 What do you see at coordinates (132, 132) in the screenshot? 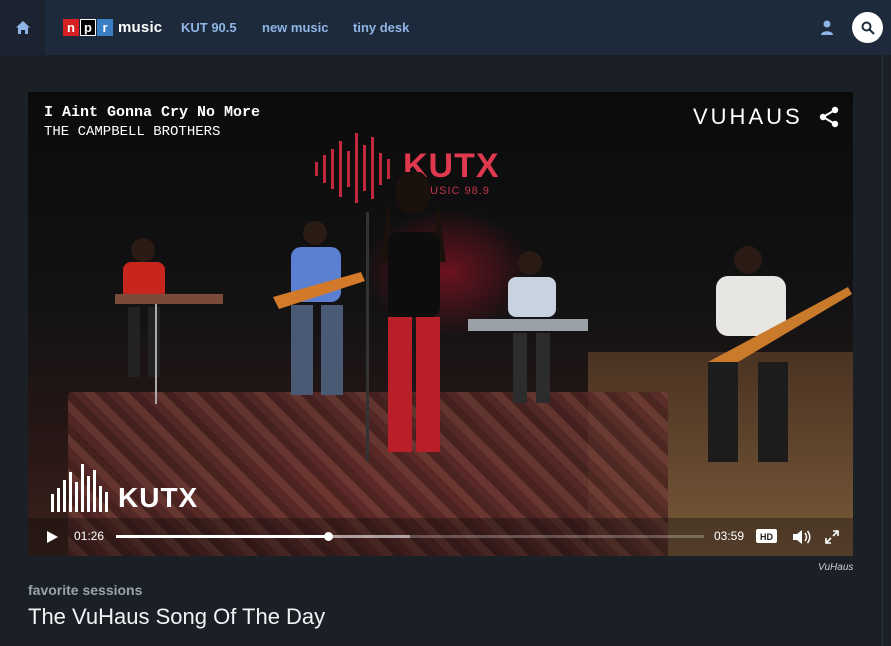
I see `artist-name: THE CAMPBELL BROTHERS` at bounding box center [132, 132].